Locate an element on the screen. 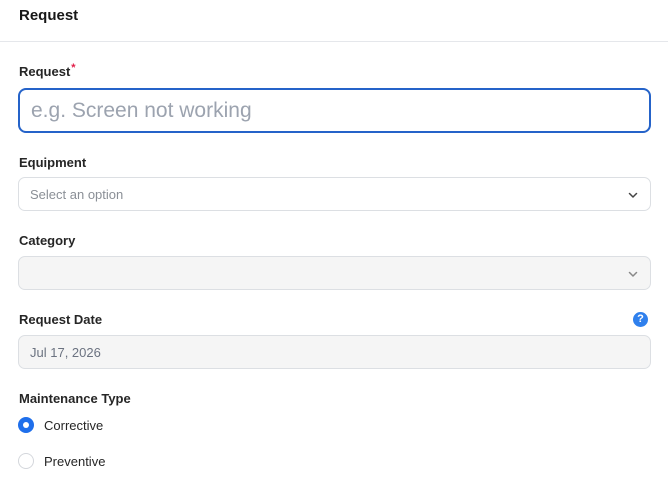 This screenshot has width=668, height=481. request-date-value: Jul 17, 2026 is located at coordinates (65, 352).